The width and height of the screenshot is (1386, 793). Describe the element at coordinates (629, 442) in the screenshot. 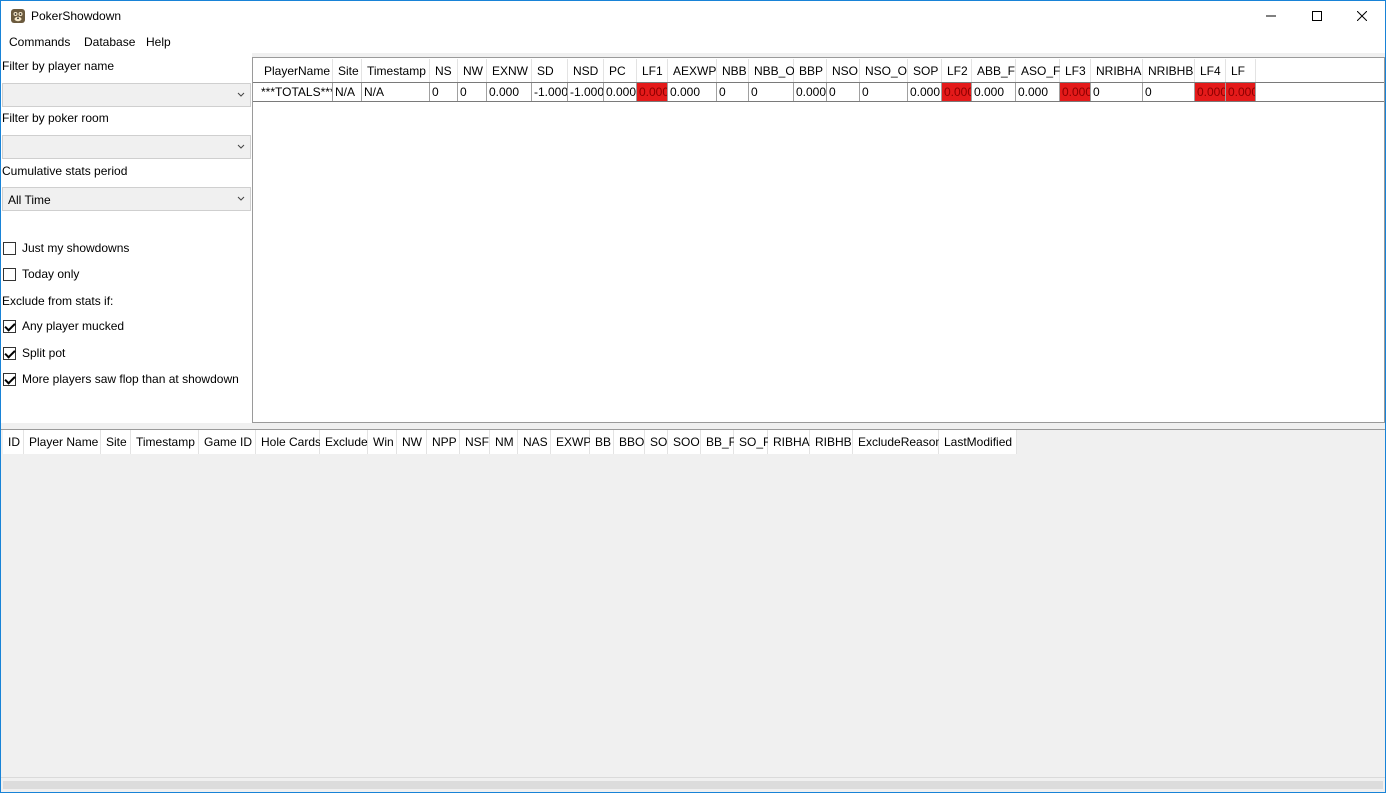

I see `column-header-bbo: BBO` at that location.